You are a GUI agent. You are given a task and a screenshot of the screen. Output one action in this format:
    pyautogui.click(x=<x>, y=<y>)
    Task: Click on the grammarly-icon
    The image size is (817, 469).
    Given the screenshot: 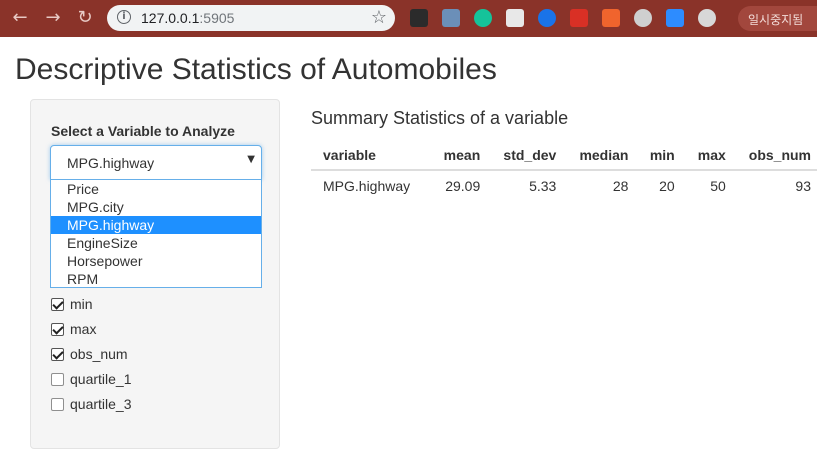 What is the action you would take?
    pyautogui.click(x=483, y=18)
    